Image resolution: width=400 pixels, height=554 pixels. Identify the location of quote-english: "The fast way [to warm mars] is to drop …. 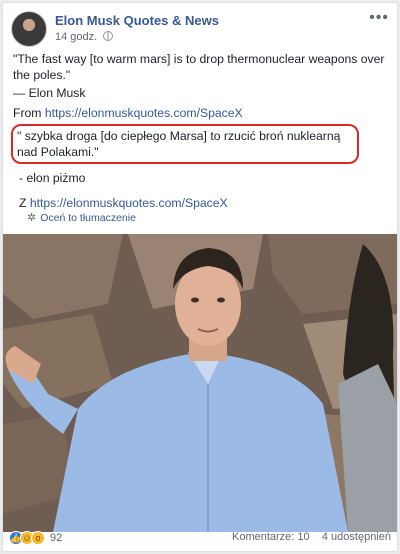
(199, 67).